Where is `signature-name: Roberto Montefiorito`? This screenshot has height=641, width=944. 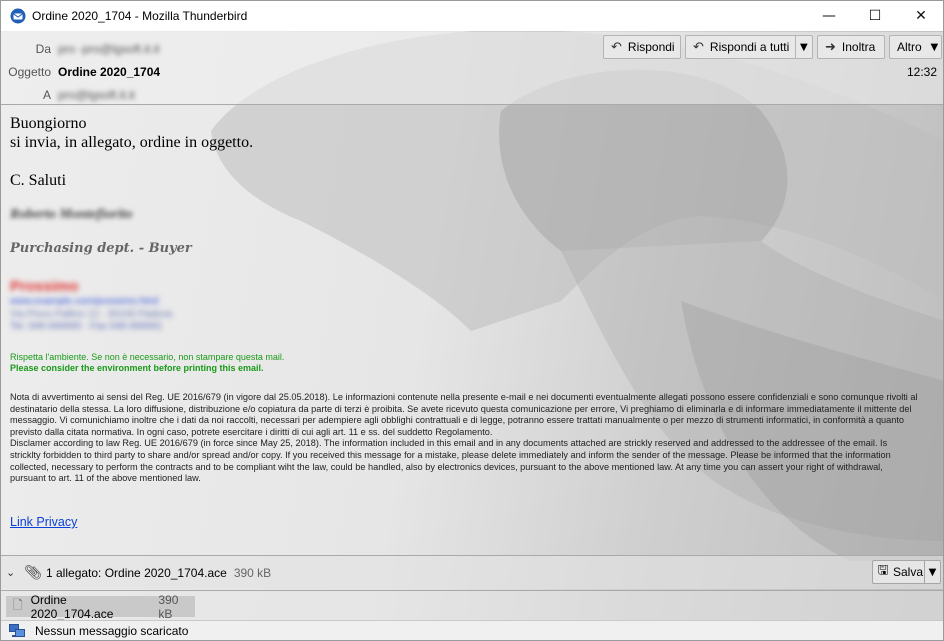 signature-name: Roberto Montefiorito is located at coordinates (71, 214).